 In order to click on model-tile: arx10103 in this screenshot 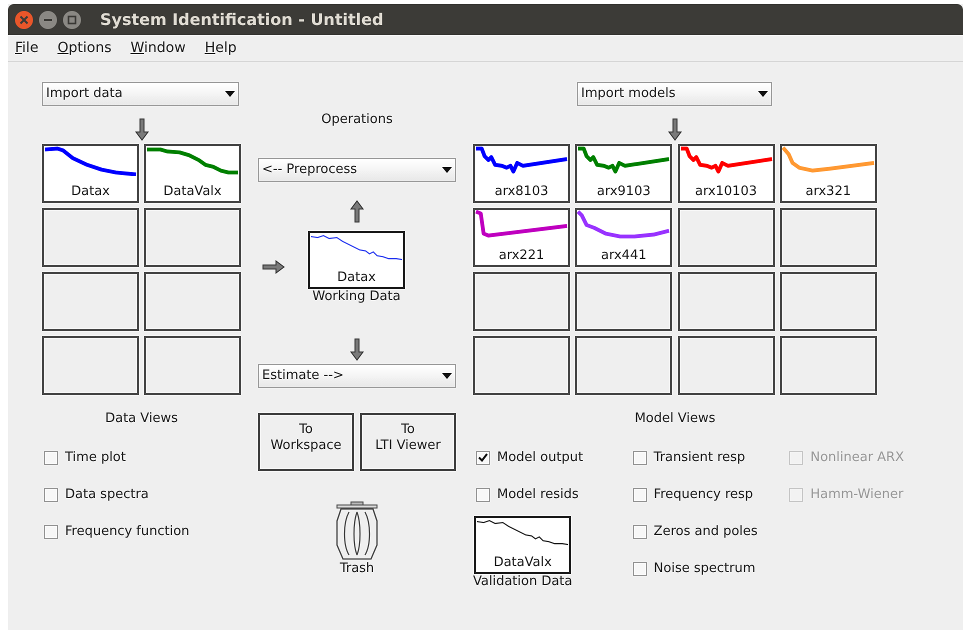, I will do `click(726, 173)`.